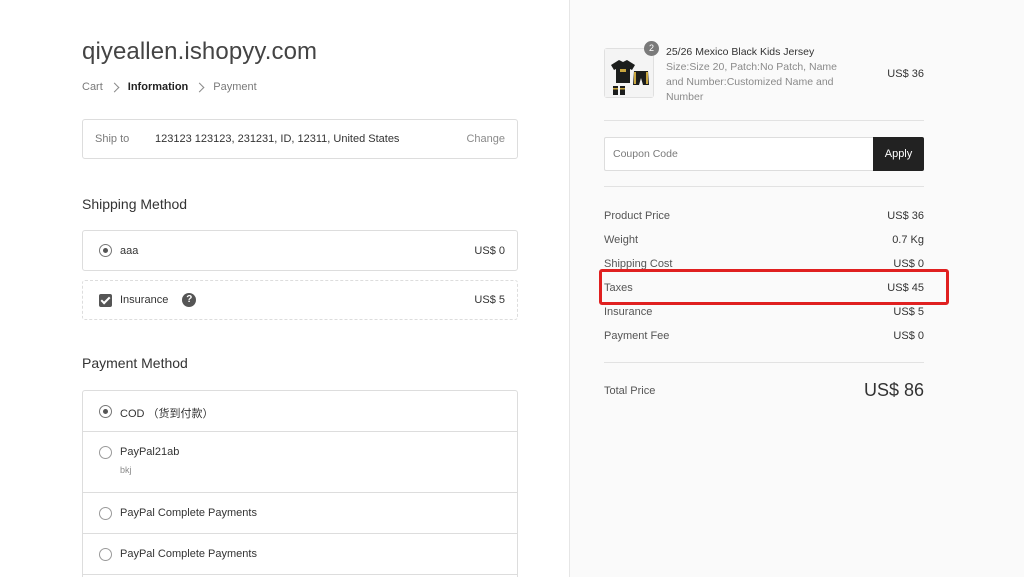  Describe the element at coordinates (628, 312) in the screenshot. I see `summary-label: Insurance` at that location.